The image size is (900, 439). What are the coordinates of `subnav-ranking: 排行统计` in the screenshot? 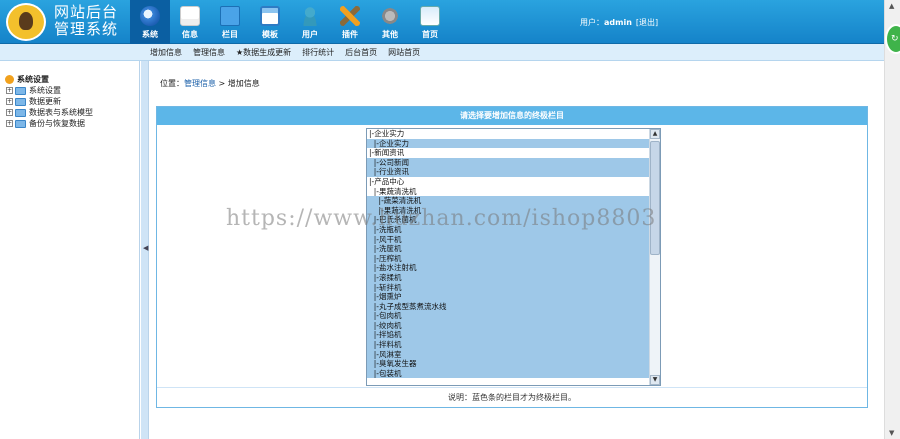 It's located at (318, 52).